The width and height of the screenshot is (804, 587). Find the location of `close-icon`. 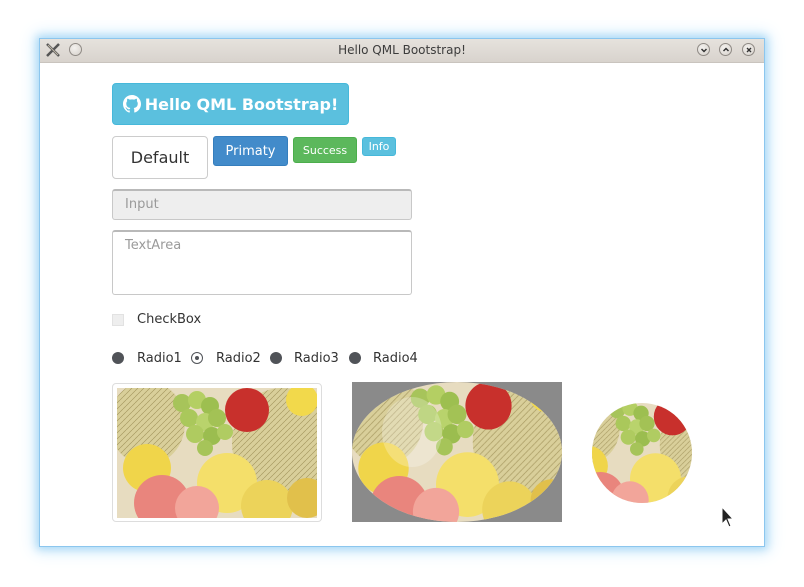

close-icon is located at coordinates (749, 50).